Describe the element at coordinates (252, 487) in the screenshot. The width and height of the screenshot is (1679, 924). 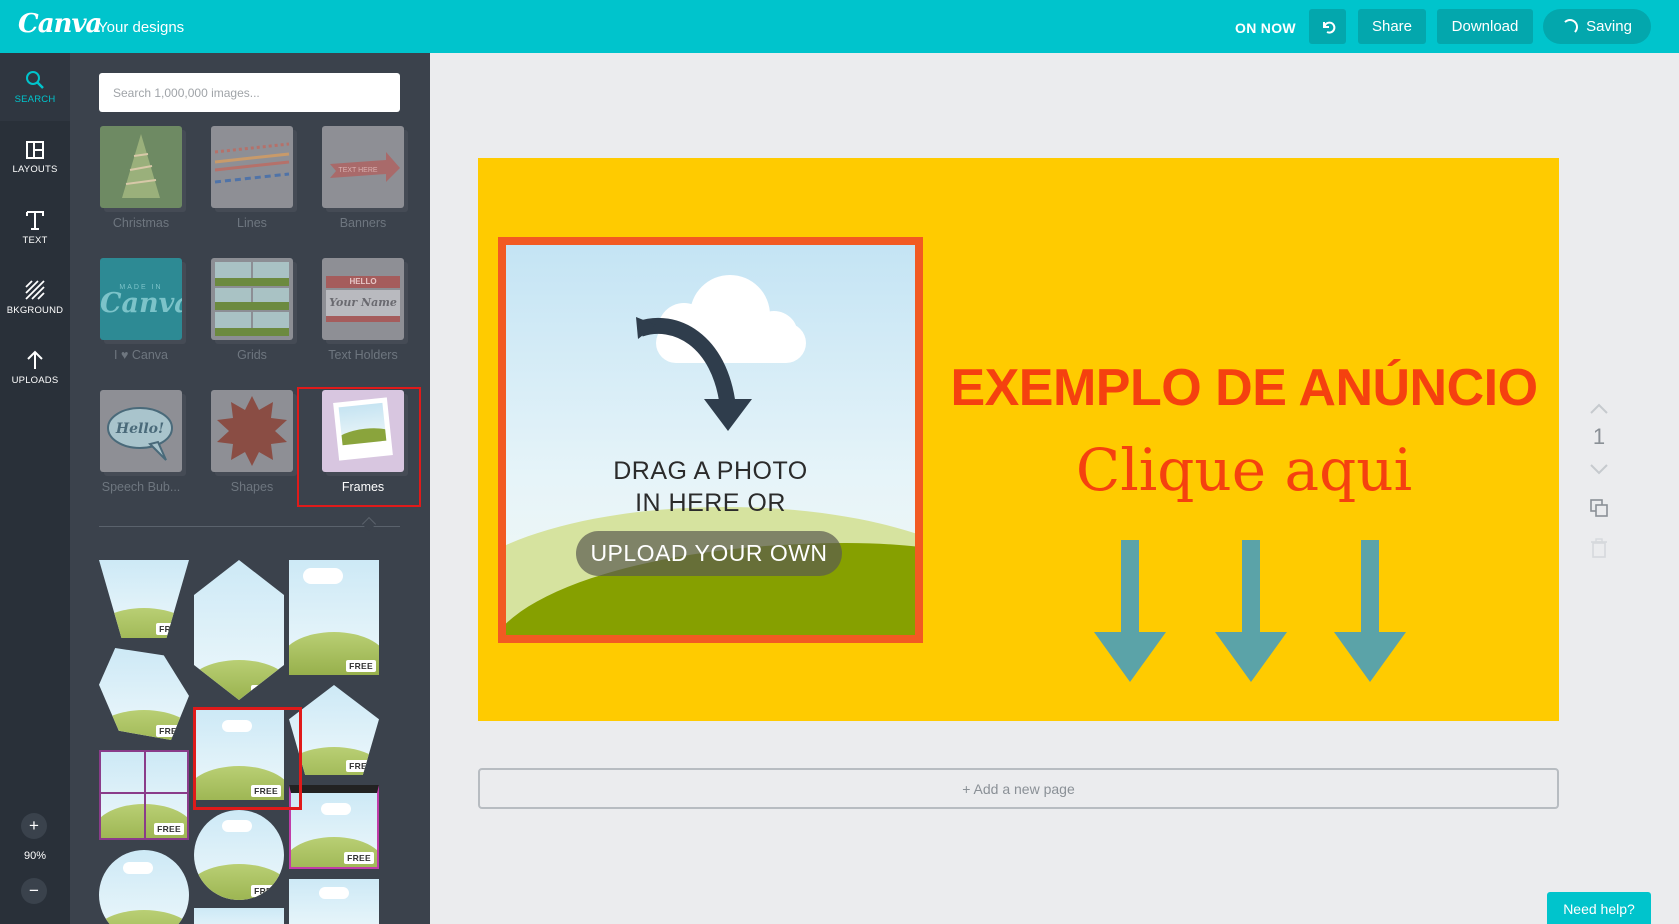
I see `category-label: Shapes` at that location.